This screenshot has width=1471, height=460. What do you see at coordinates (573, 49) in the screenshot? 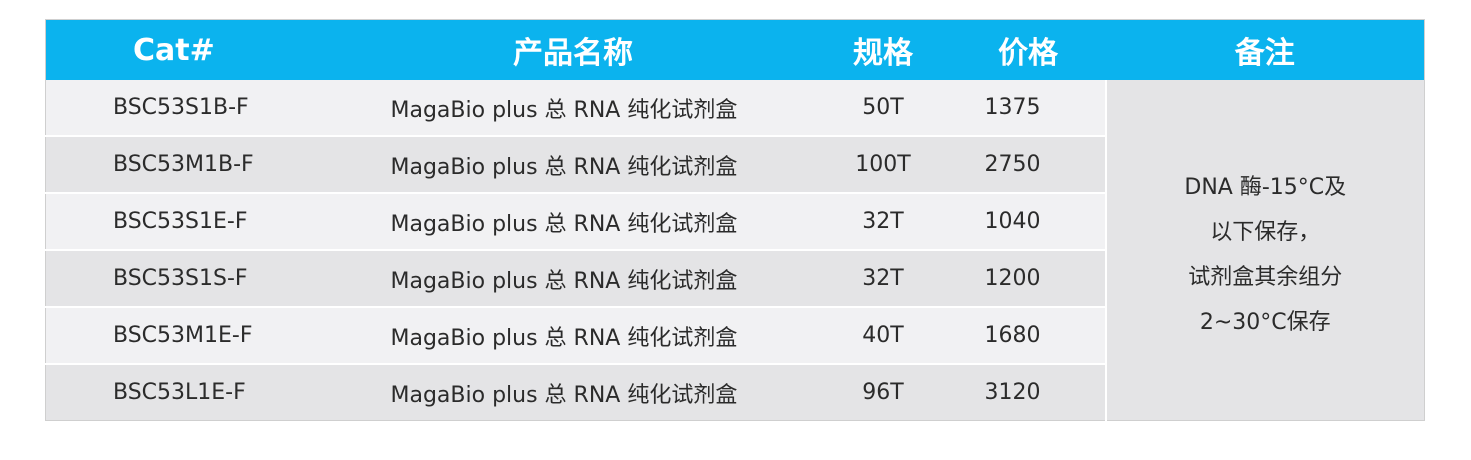
I see `header-product-name: 产品名称` at bounding box center [573, 49].